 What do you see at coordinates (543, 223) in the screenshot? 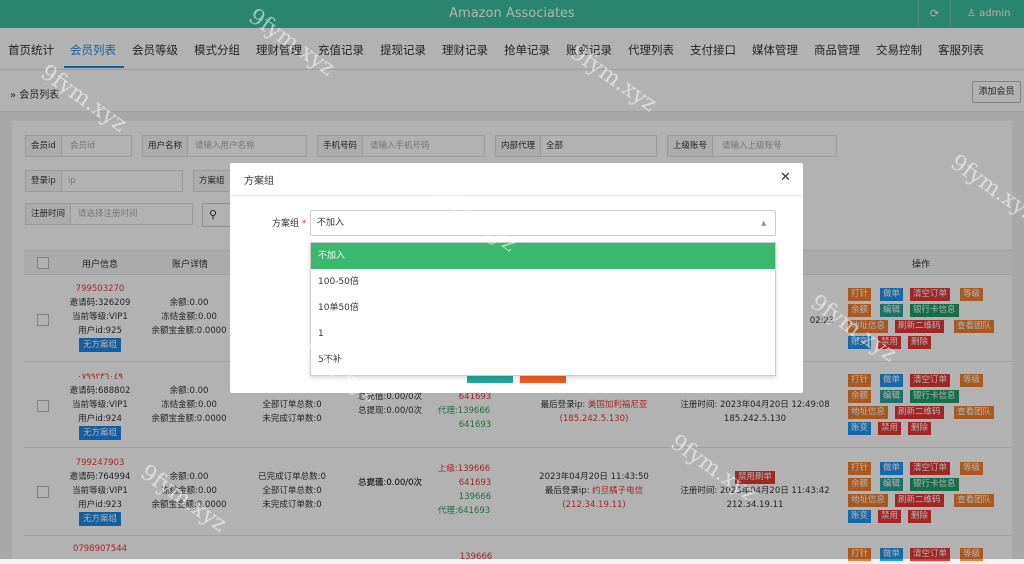
I see `plan-group-select: 不加入 ▲` at bounding box center [543, 223].